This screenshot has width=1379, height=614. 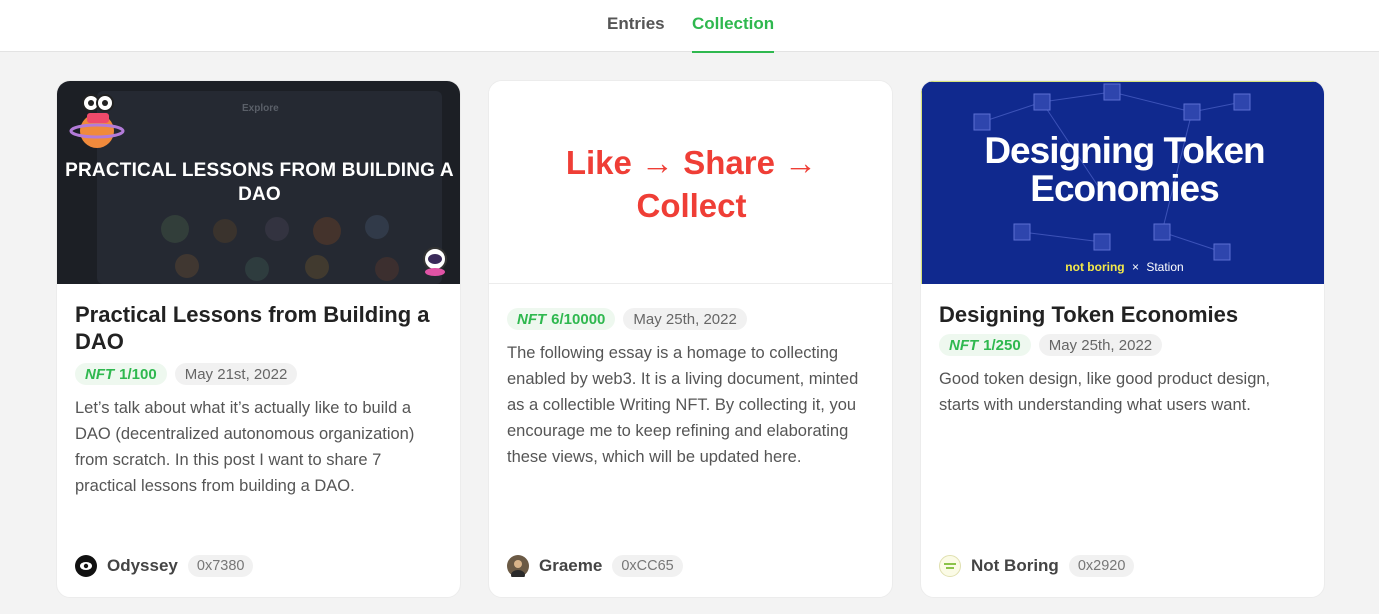 I want to click on card-footer: Odyssey 0x7380, so click(x=164, y=566).